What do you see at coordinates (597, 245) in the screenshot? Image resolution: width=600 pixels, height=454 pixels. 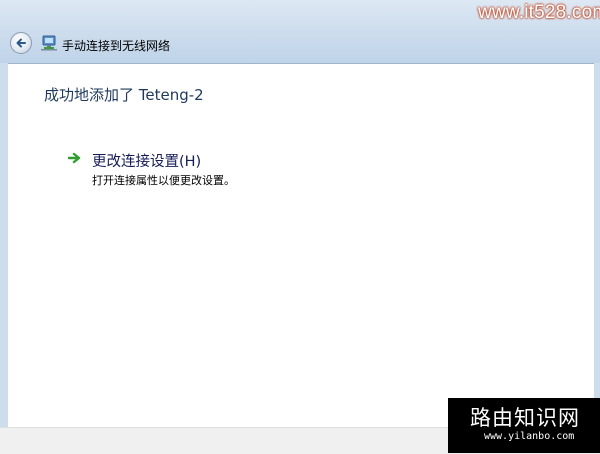 I see `window-border-right` at bounding box center [597, 245].